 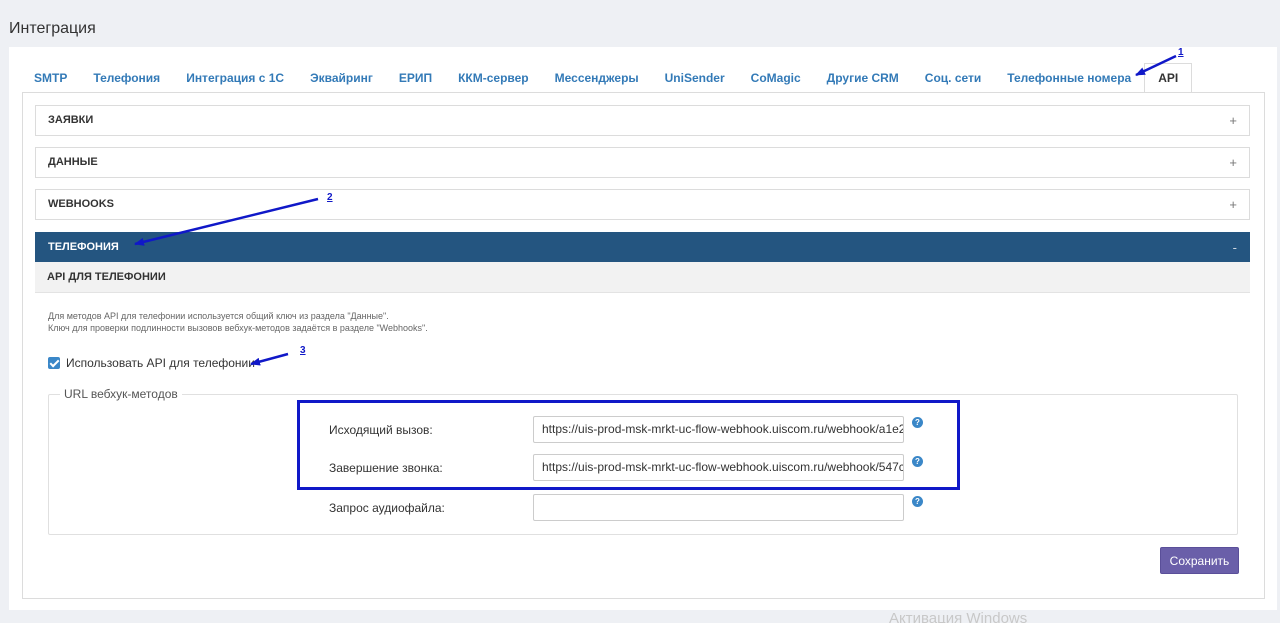 I want to click on annotation-number-1: 1, so click(x=1181, y=52).